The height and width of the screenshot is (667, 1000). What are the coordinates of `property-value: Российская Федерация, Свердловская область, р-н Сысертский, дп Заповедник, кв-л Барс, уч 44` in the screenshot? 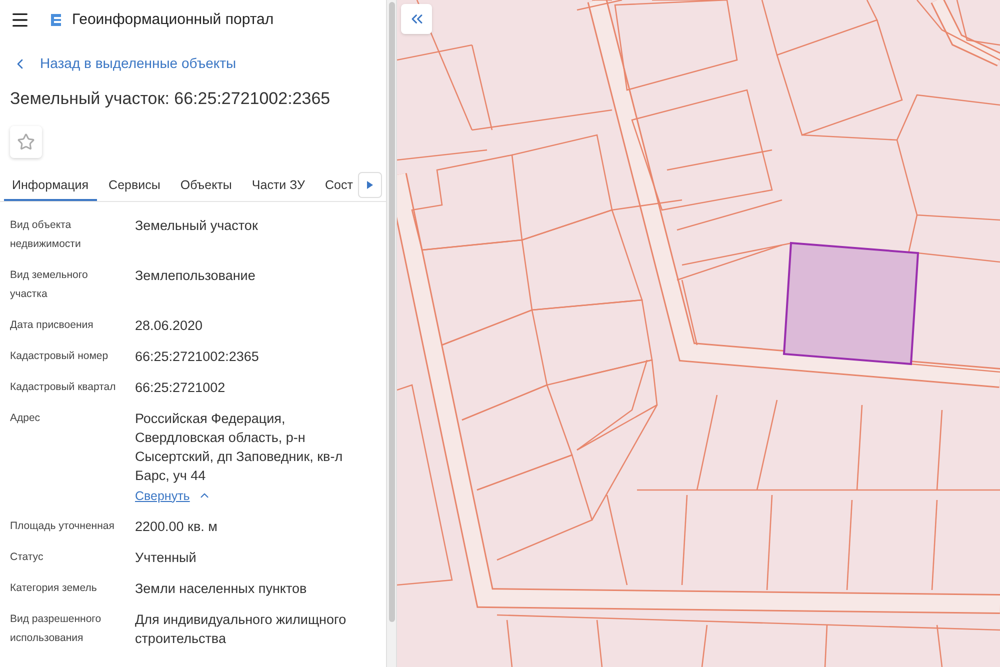 It's located at (239, 447).